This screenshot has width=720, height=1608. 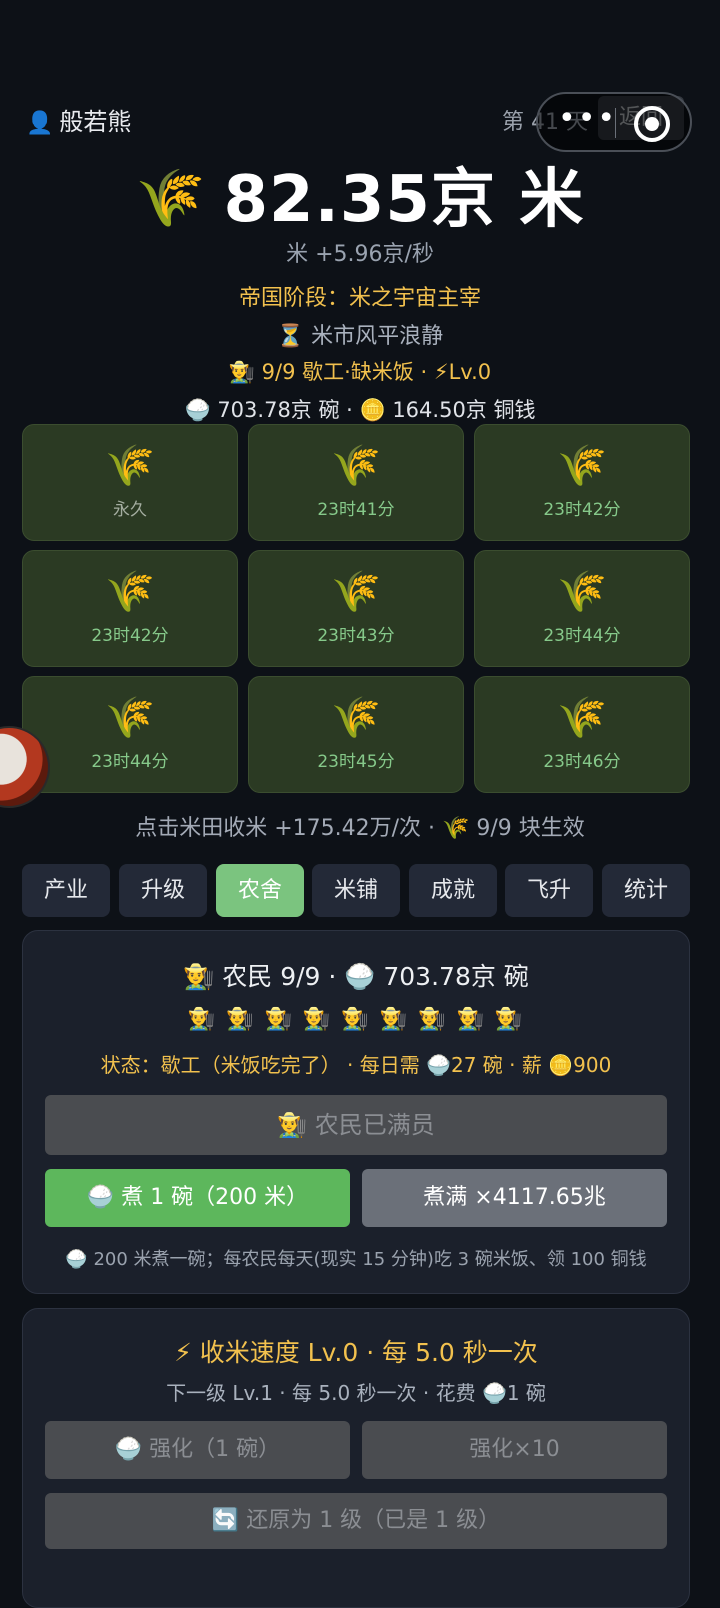 What do you see at coordinates (356, 1019) in the screenshot?
I see `farmers-row: 👨‍🌾 👨‍🌾 👨‍🌾 👨‍🌾 👨‍🌾 👨‍🌾 👨‍🌾 👨‍🌾 👨‍🌾` at bounding box center [356, 1019].